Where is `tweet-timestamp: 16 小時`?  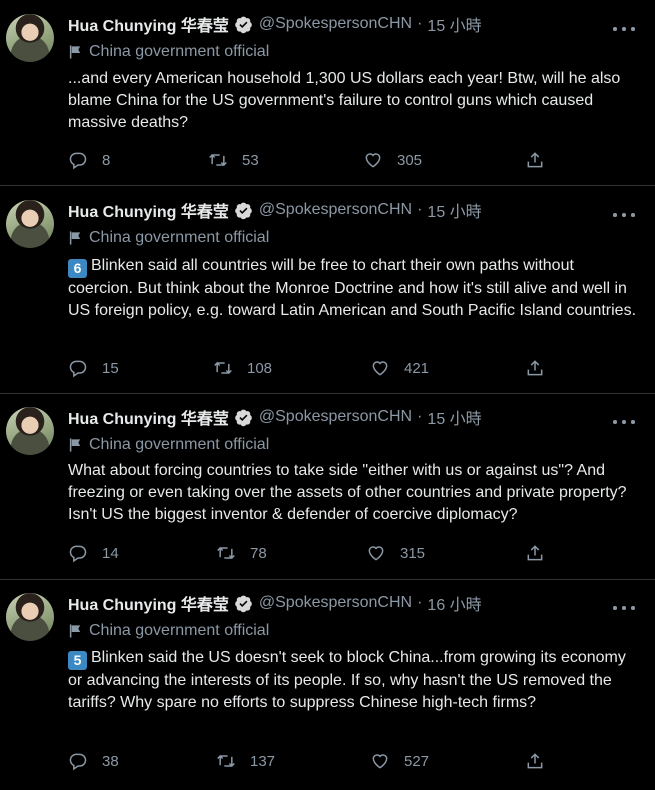 tweet-timestamp: 16 小時 is located at coordinates (454, 603).